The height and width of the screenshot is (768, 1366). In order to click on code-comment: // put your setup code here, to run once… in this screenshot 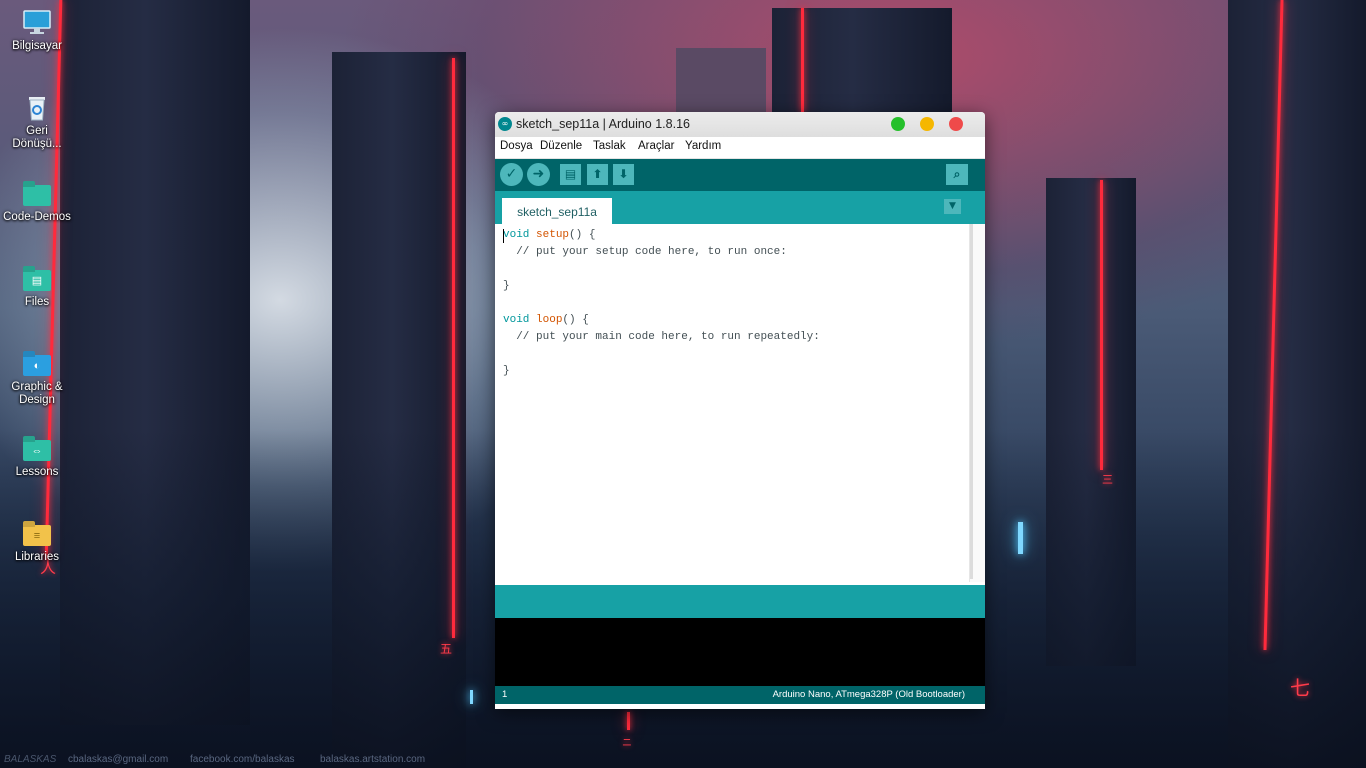, I will do `click(645, 252)`.